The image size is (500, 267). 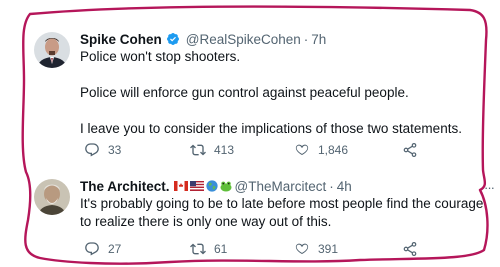 I want to click on like-count: 391, so click(x=328, y=249).